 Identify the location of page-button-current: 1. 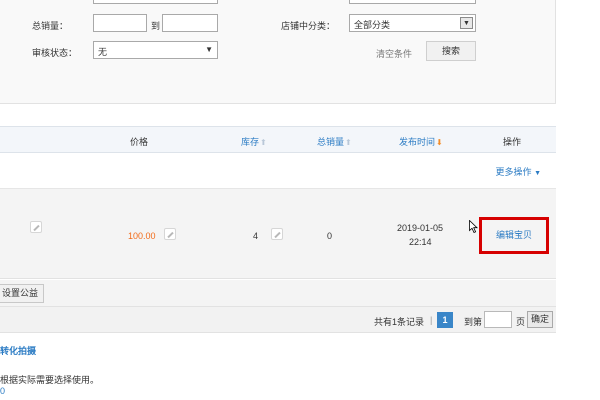
(445, 320).